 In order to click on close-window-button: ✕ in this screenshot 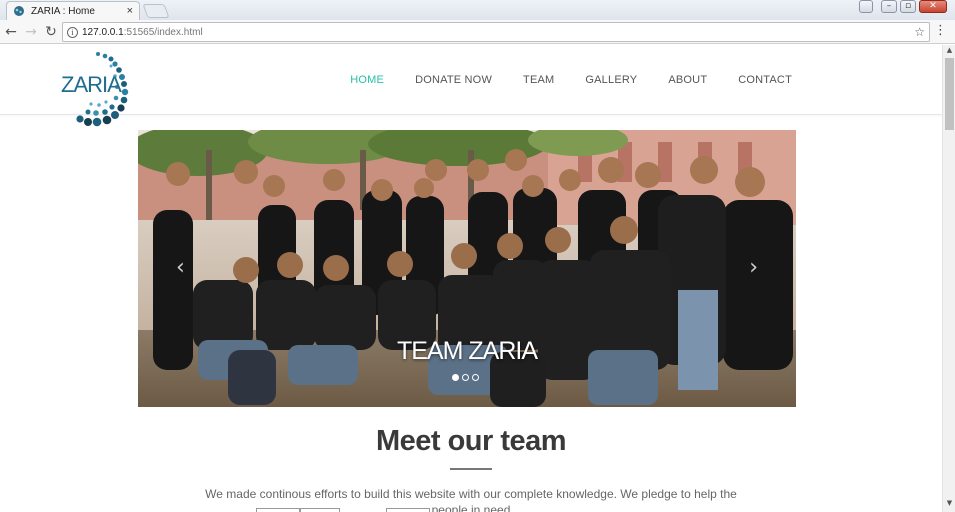, I will do `click(933, 6)`.